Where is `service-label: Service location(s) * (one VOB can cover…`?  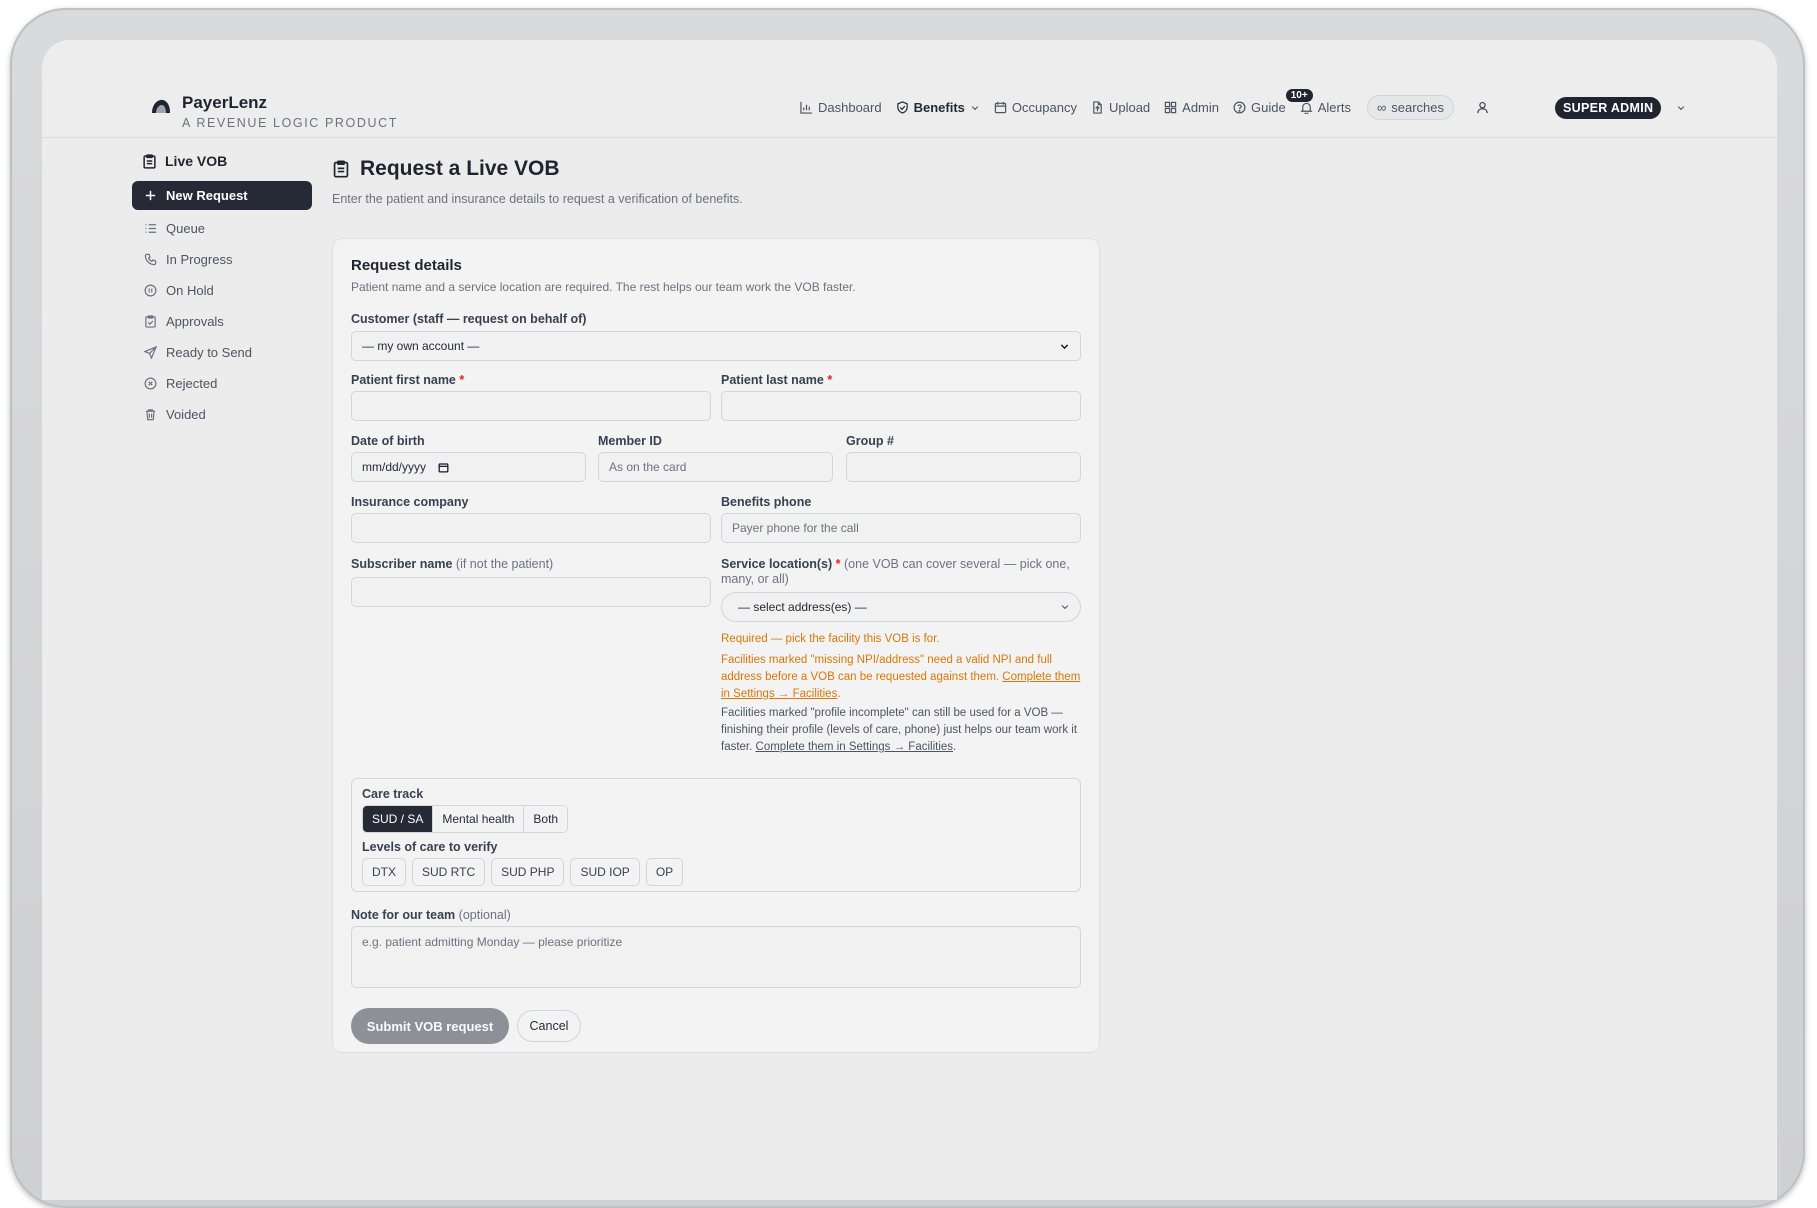
service-label: Service location(s) * (one VOB can cover… is located at coordinates (901, 572).